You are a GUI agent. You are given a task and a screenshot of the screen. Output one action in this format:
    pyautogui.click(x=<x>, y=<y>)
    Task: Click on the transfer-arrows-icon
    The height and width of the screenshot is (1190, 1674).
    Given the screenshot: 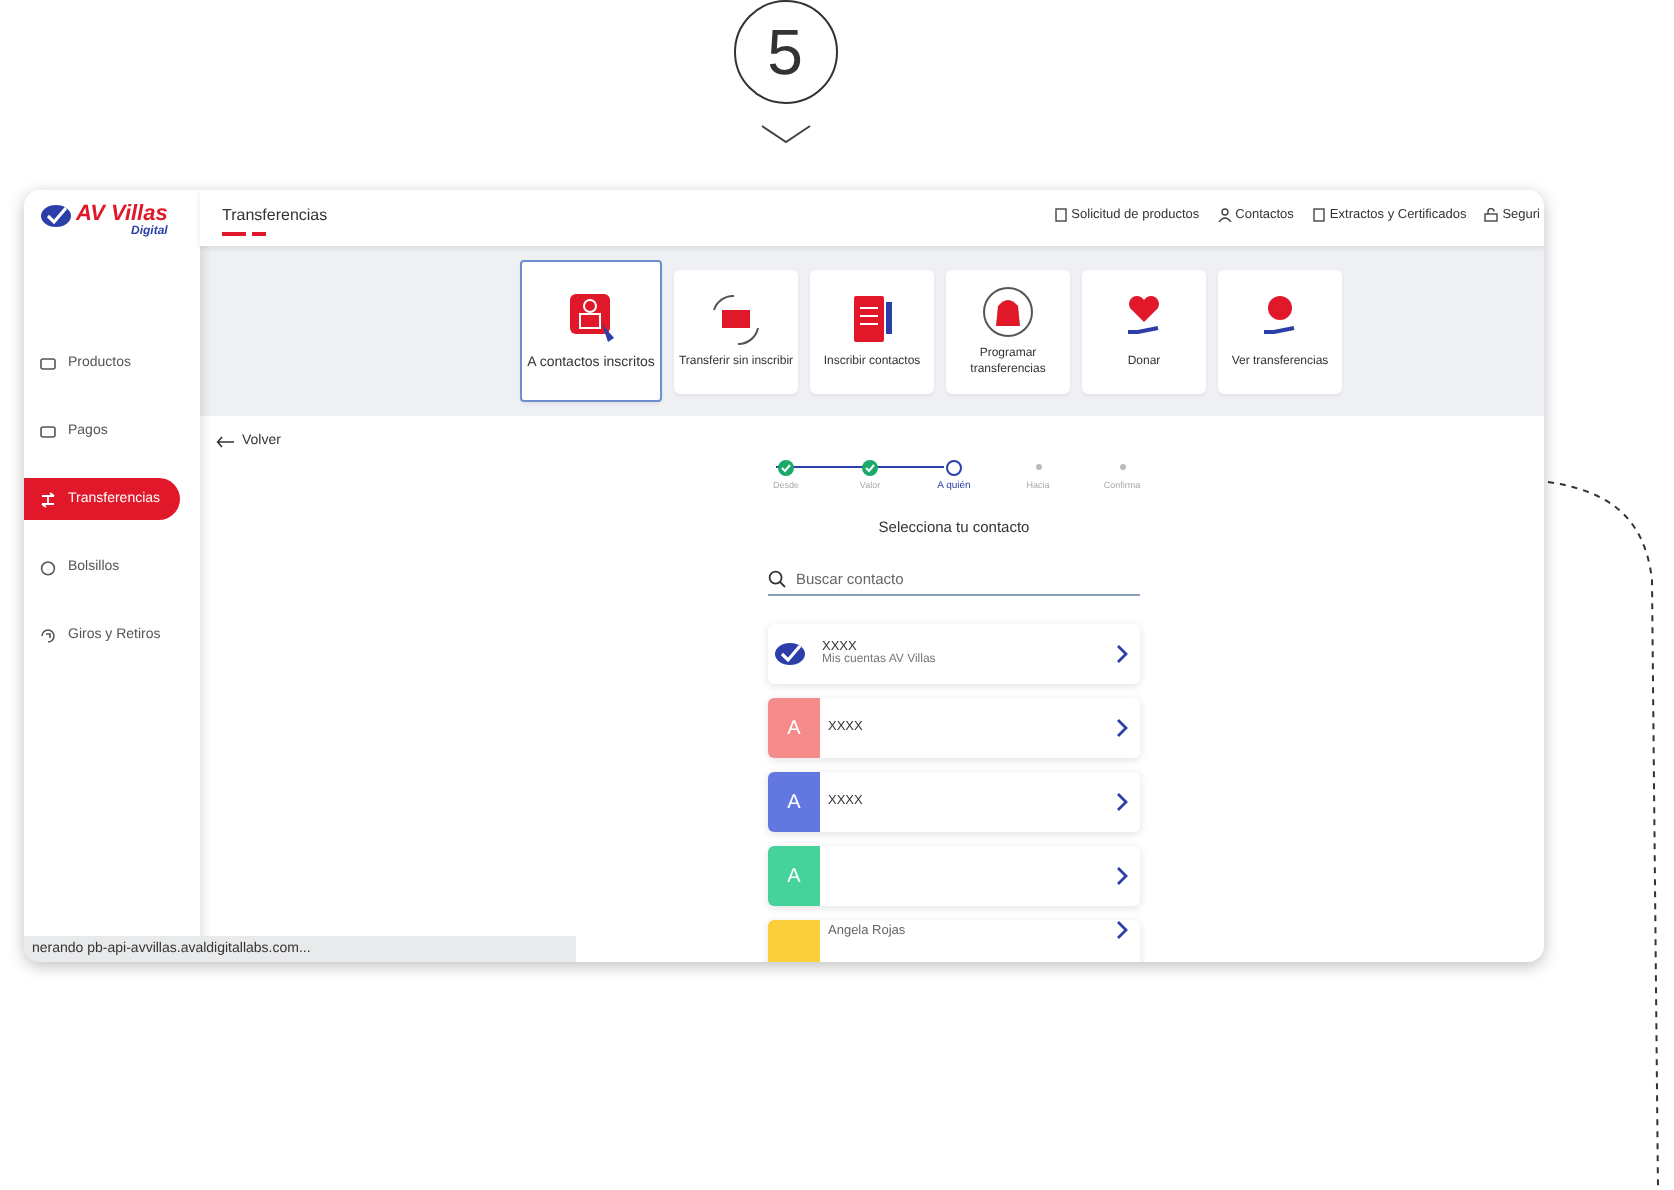 What is the action you would take?
    pyautogui.click(x=48, y=499)
    